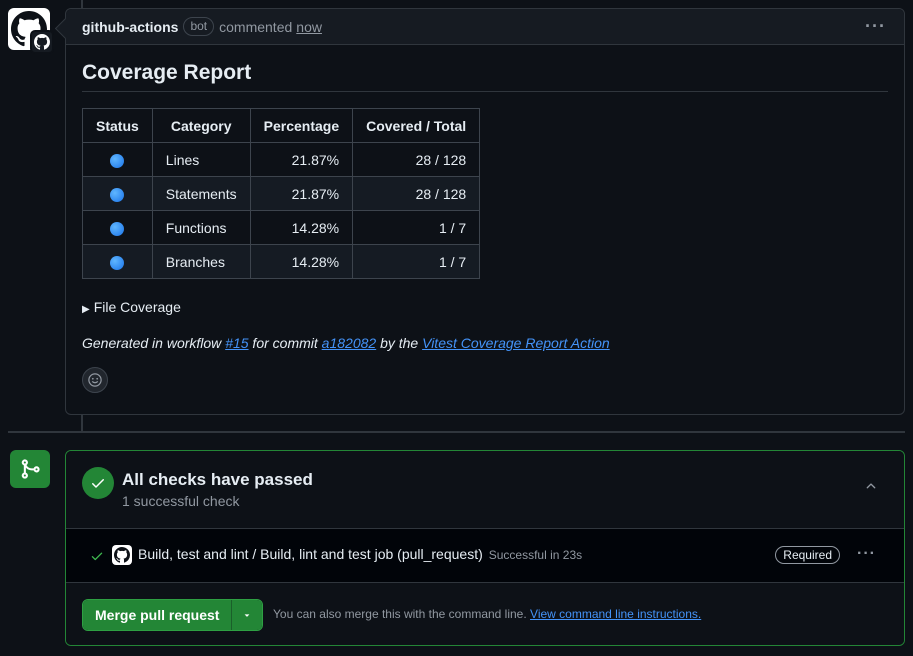 The width and height of the screenshot is (913, 656). Describe the element at coordinates (875, 26) in the screenshot. I see `comment-options-kebab-icon: ···` at that location.